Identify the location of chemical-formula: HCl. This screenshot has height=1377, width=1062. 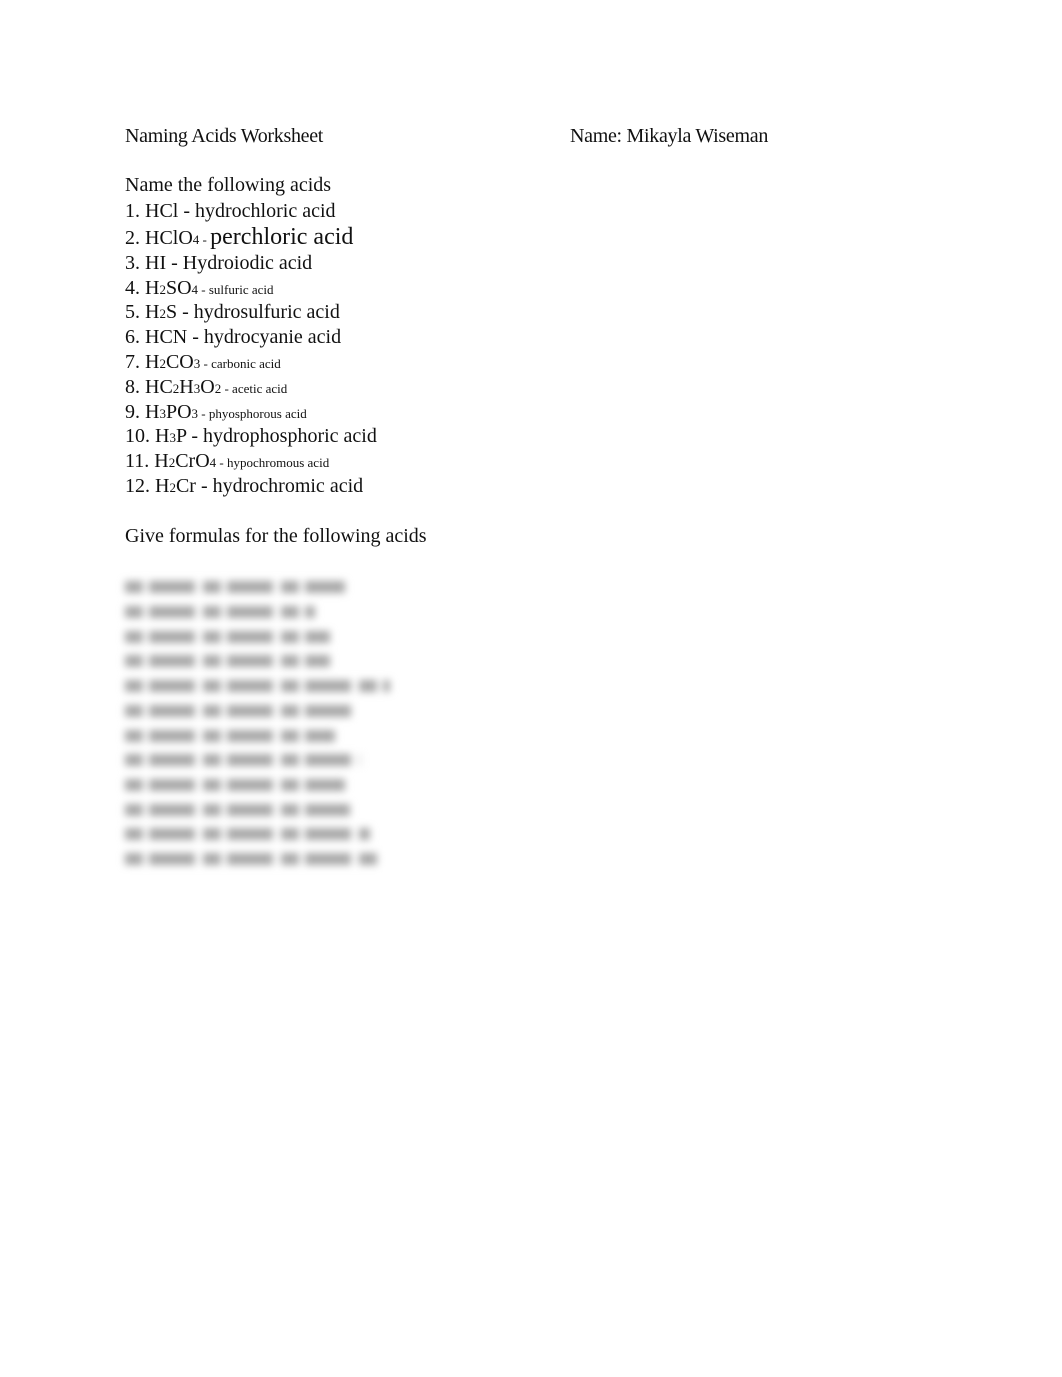
(161, 211).